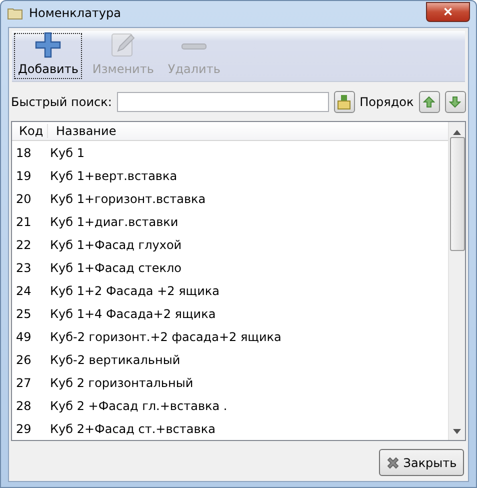 This screenshot has height=488, width=477. Describe the element at coordinates (75, 13) in the screenshot. I see `window-title: Номенклатура` at that location.